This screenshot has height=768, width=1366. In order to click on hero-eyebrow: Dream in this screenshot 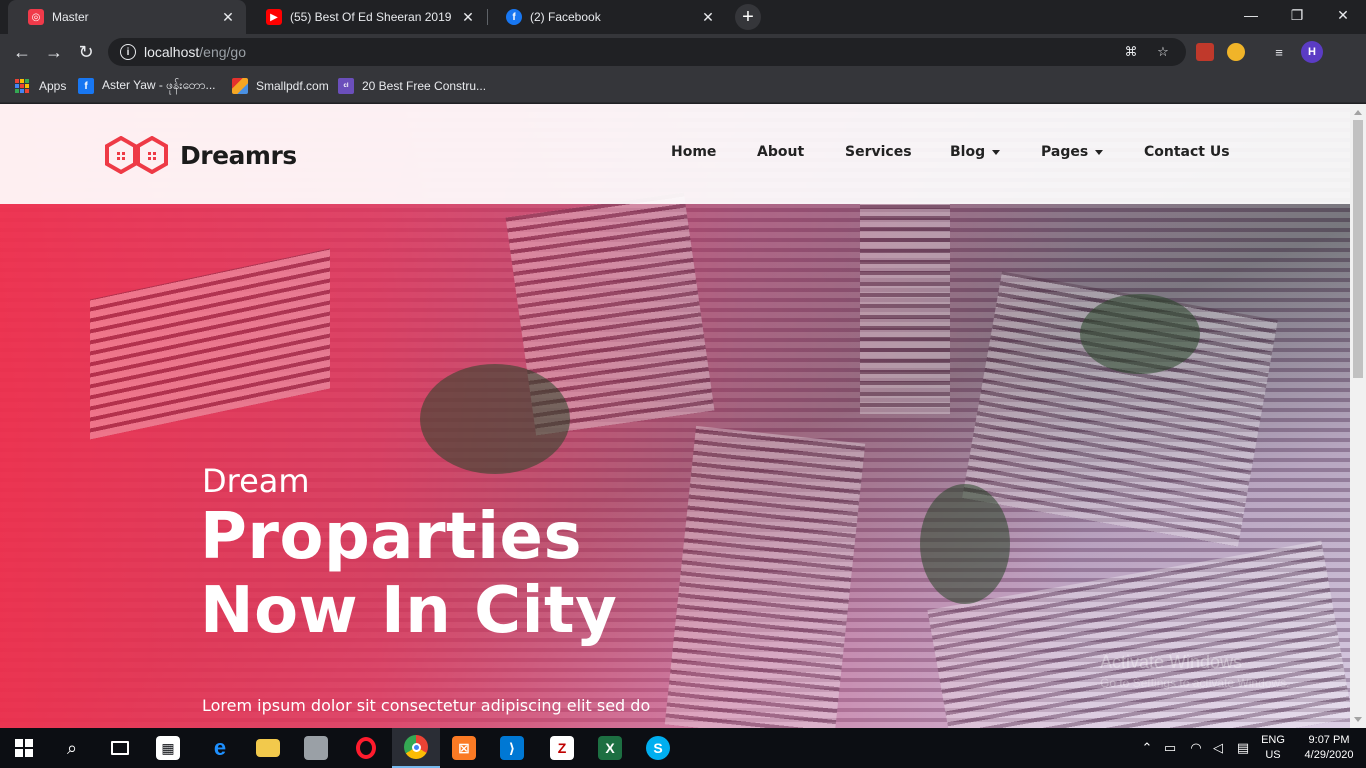, I will do `click(256, 481)`.